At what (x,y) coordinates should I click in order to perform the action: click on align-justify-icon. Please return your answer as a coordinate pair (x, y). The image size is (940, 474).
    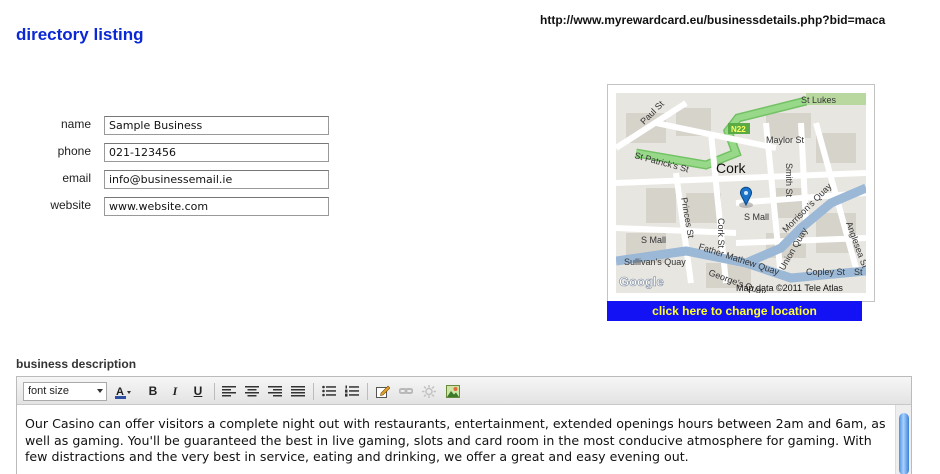
    Looking at the image, I should click on (298, 391).